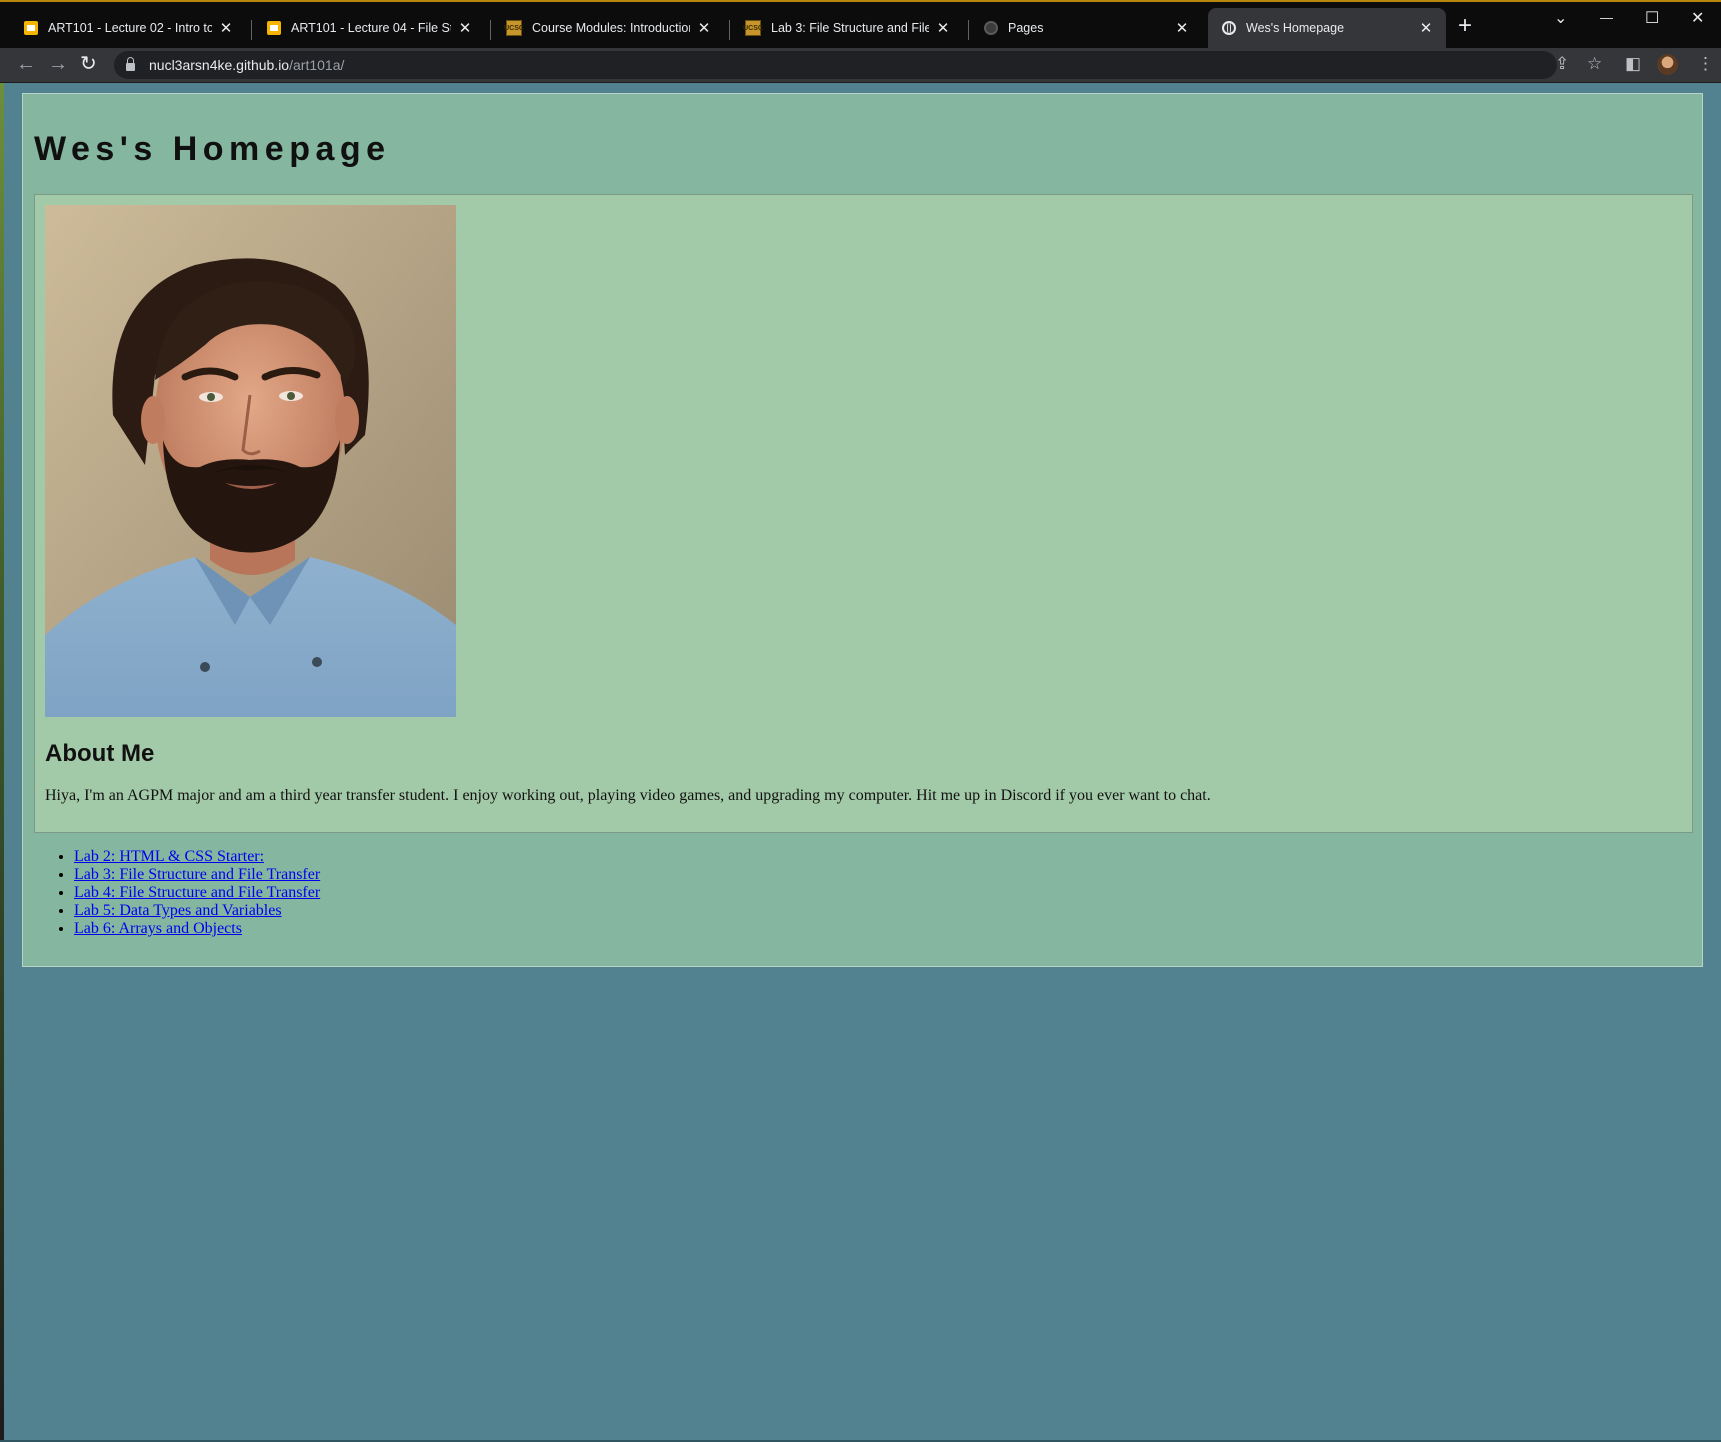 This screenshot has height=1442, width=1721. Describe the element at coordinates (158, 928) in the screenshot. I see `lab-6-link: Lab 6: Arrays and Objects` at that location.